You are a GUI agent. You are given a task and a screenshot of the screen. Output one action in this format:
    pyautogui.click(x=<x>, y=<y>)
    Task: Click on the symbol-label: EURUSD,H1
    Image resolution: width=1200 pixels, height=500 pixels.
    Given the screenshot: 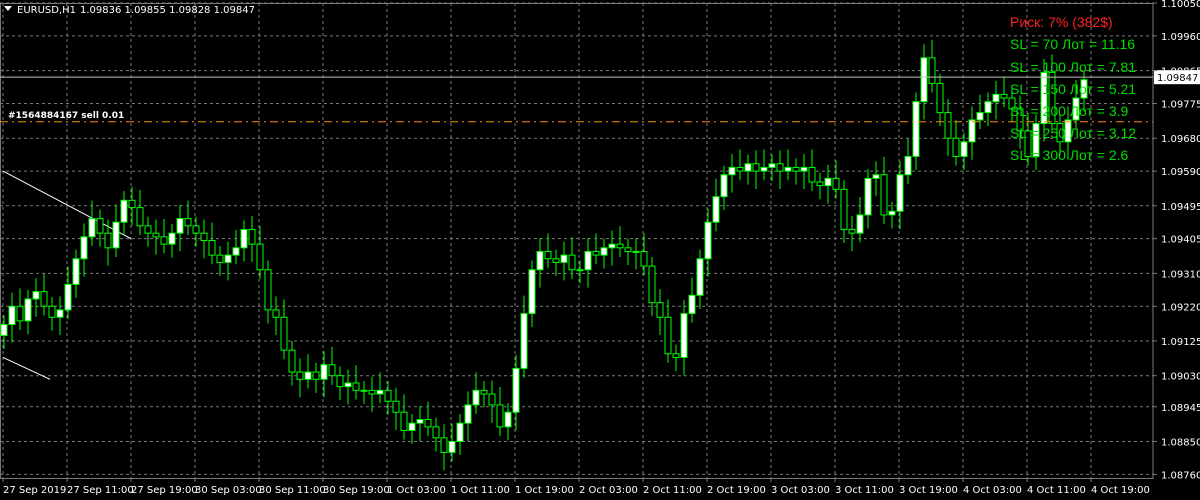 What is the action you would take?
    pyautogui.click(x=46, y=10)
    